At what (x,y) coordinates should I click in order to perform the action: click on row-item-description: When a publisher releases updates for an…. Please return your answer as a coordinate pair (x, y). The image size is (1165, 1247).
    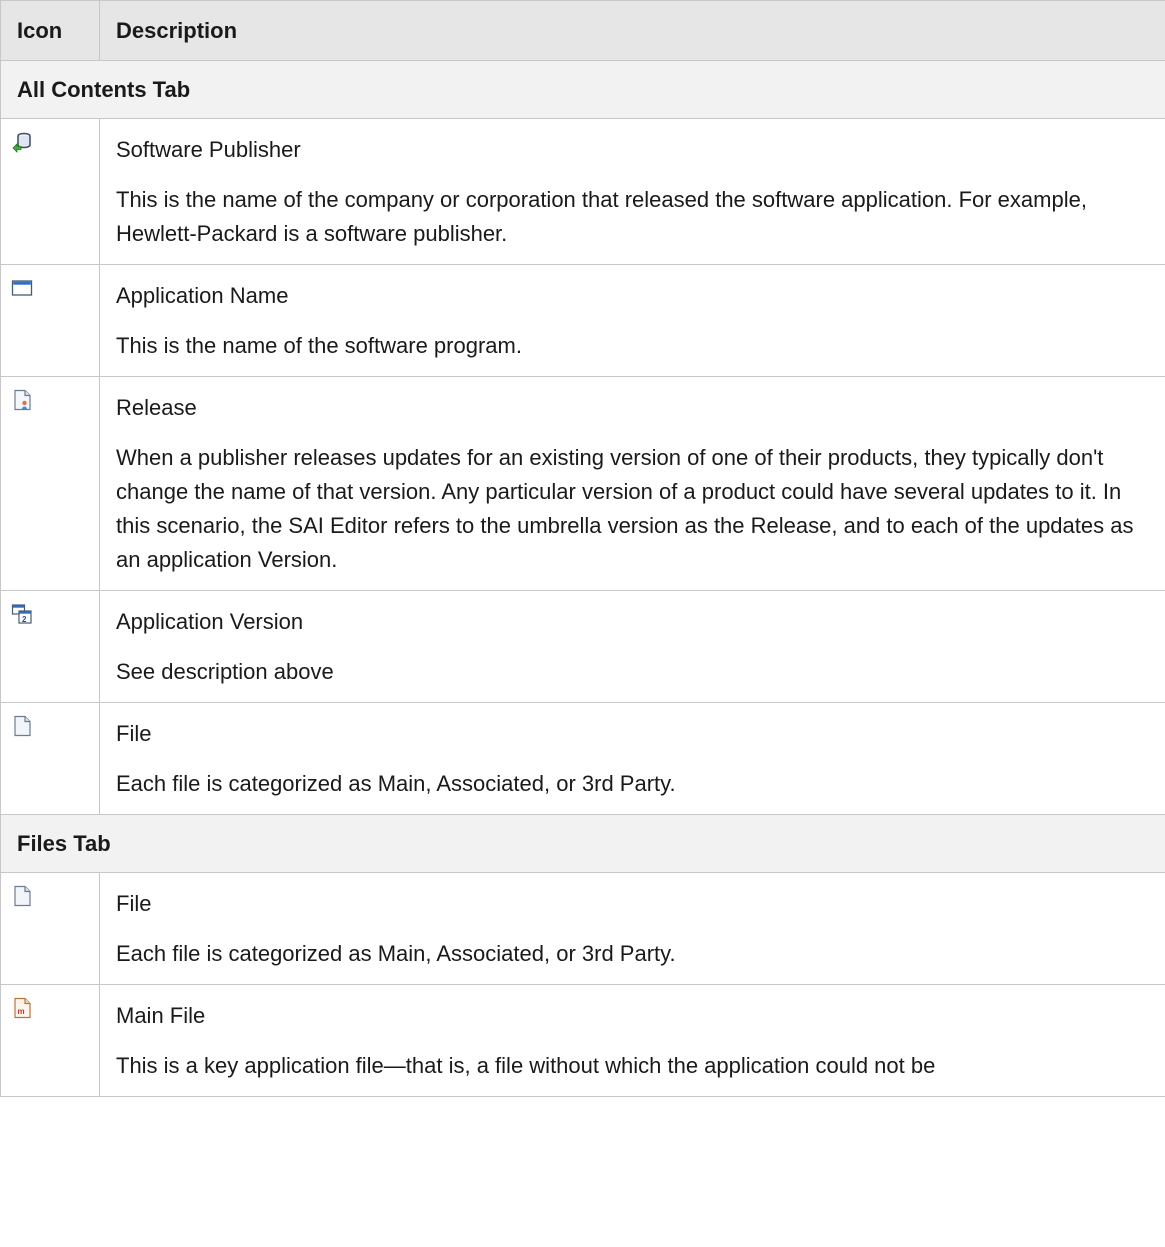
    Looking at the image, I should click on (625, 508).